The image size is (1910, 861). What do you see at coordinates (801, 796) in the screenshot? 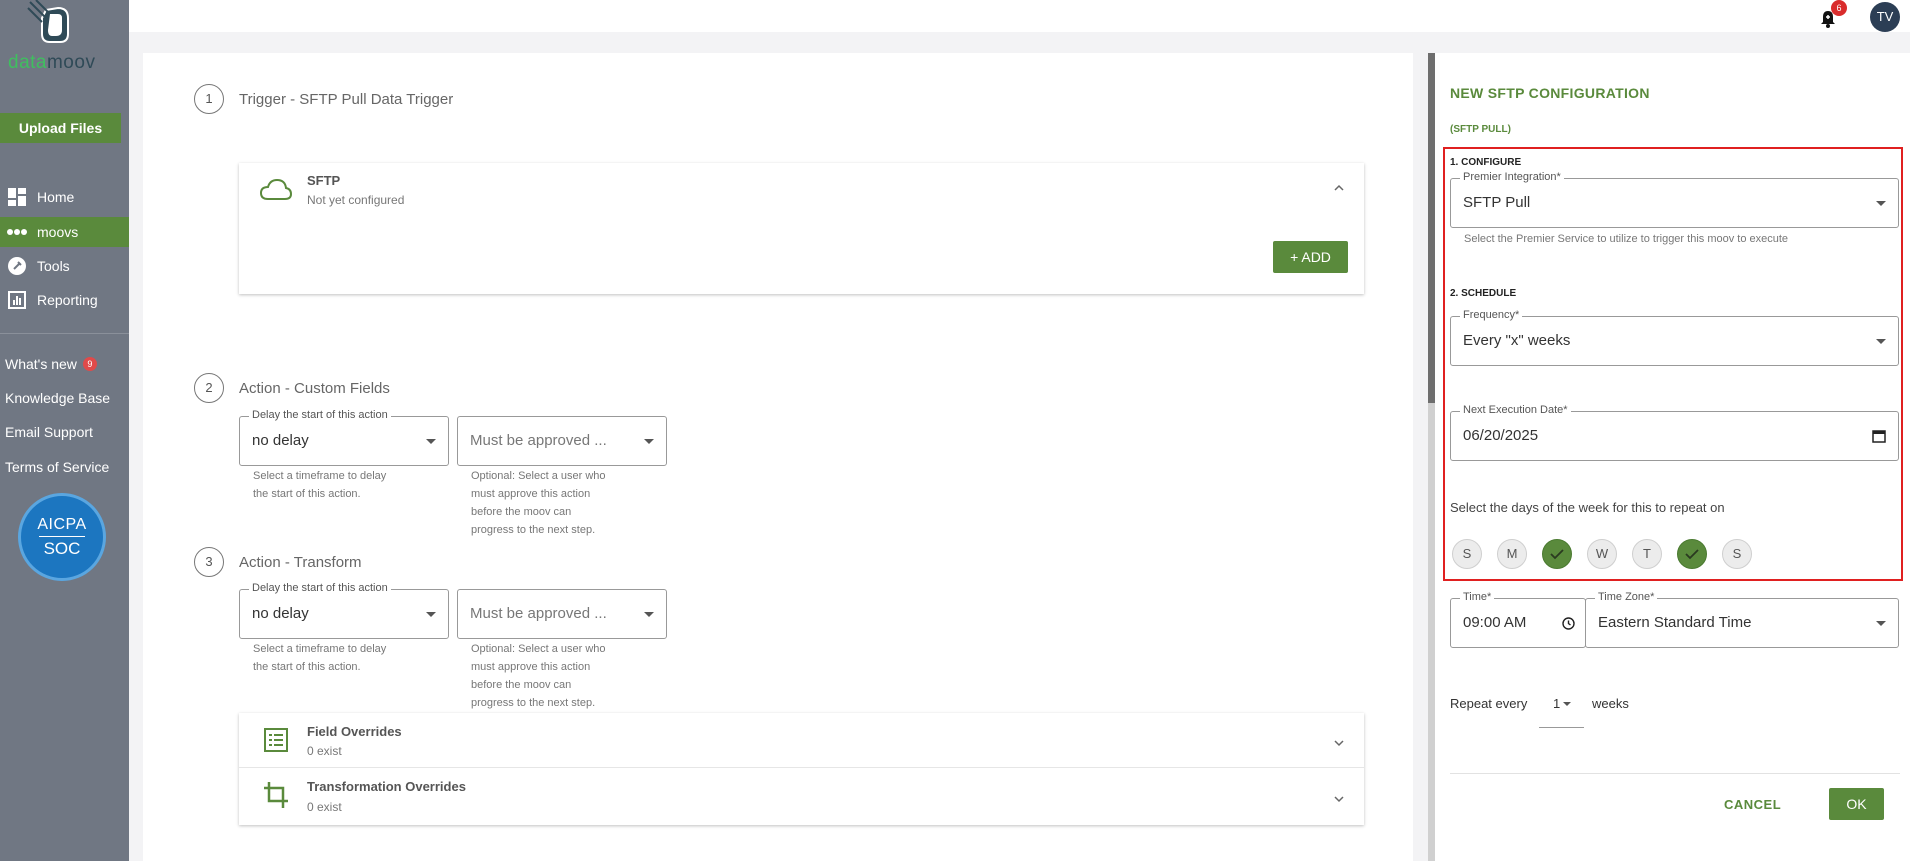
I see `transformation-overrides-row` at bounding box center [801, 796].